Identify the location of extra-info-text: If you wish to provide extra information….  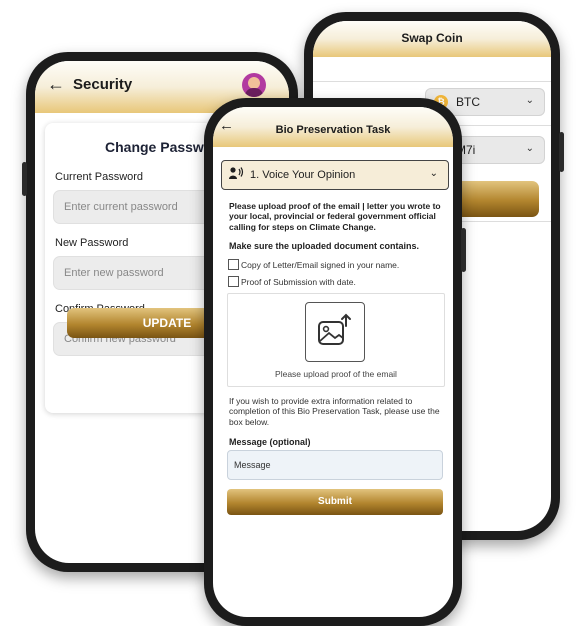
(334, 411).